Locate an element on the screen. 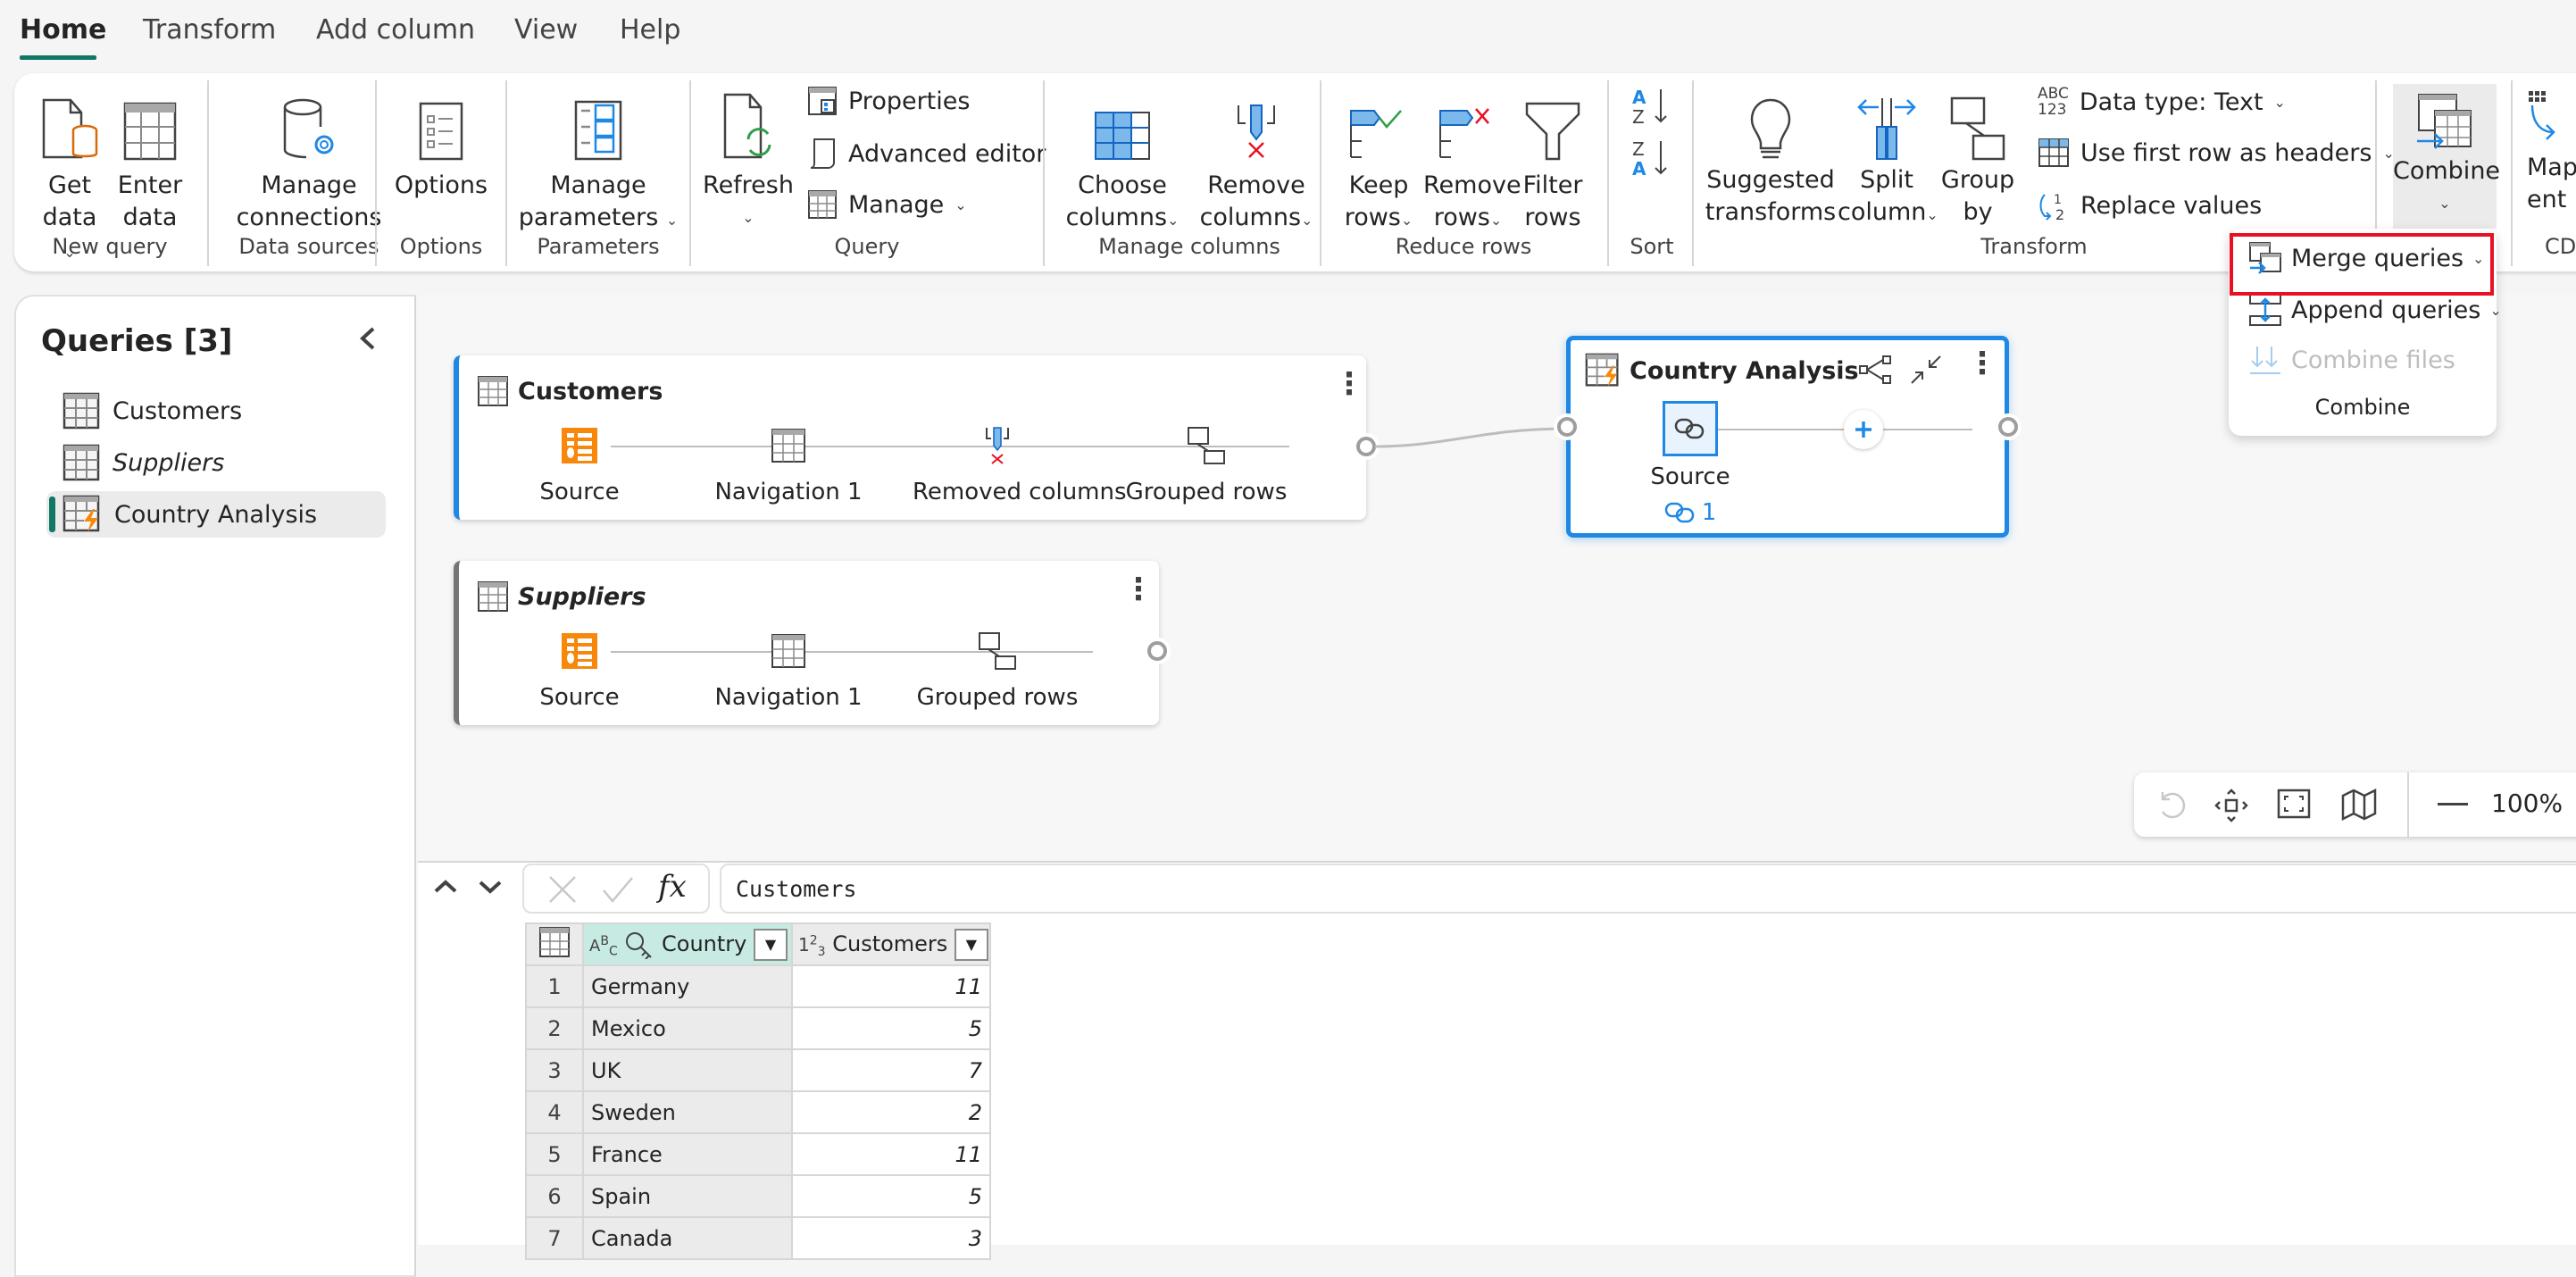 The width and height of the screenshot is (2576, 1277). combine-files-menu-item: Combine files is located at coordinates (2351, 360).